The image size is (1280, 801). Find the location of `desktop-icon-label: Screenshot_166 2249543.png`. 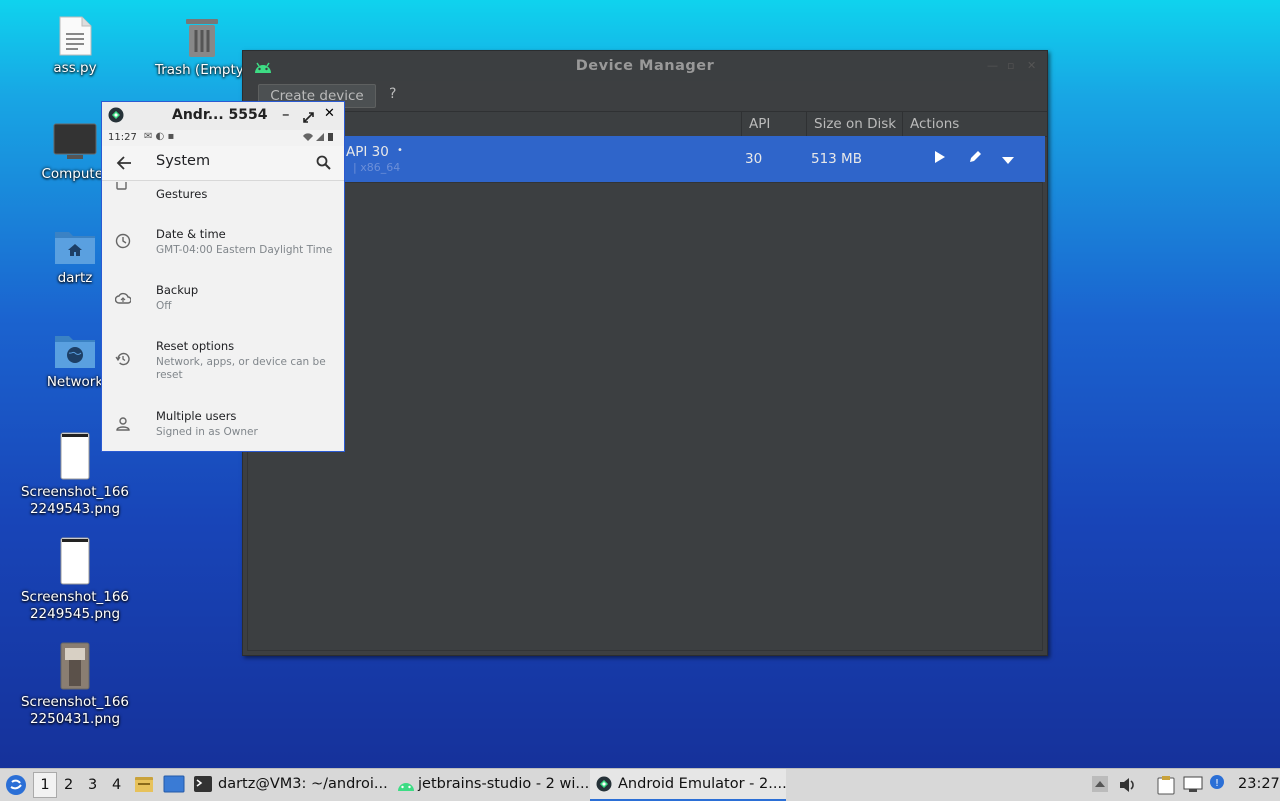

desktop-icon-label: Screenshot_166 2249543.png is located at coordinates (75, 500).